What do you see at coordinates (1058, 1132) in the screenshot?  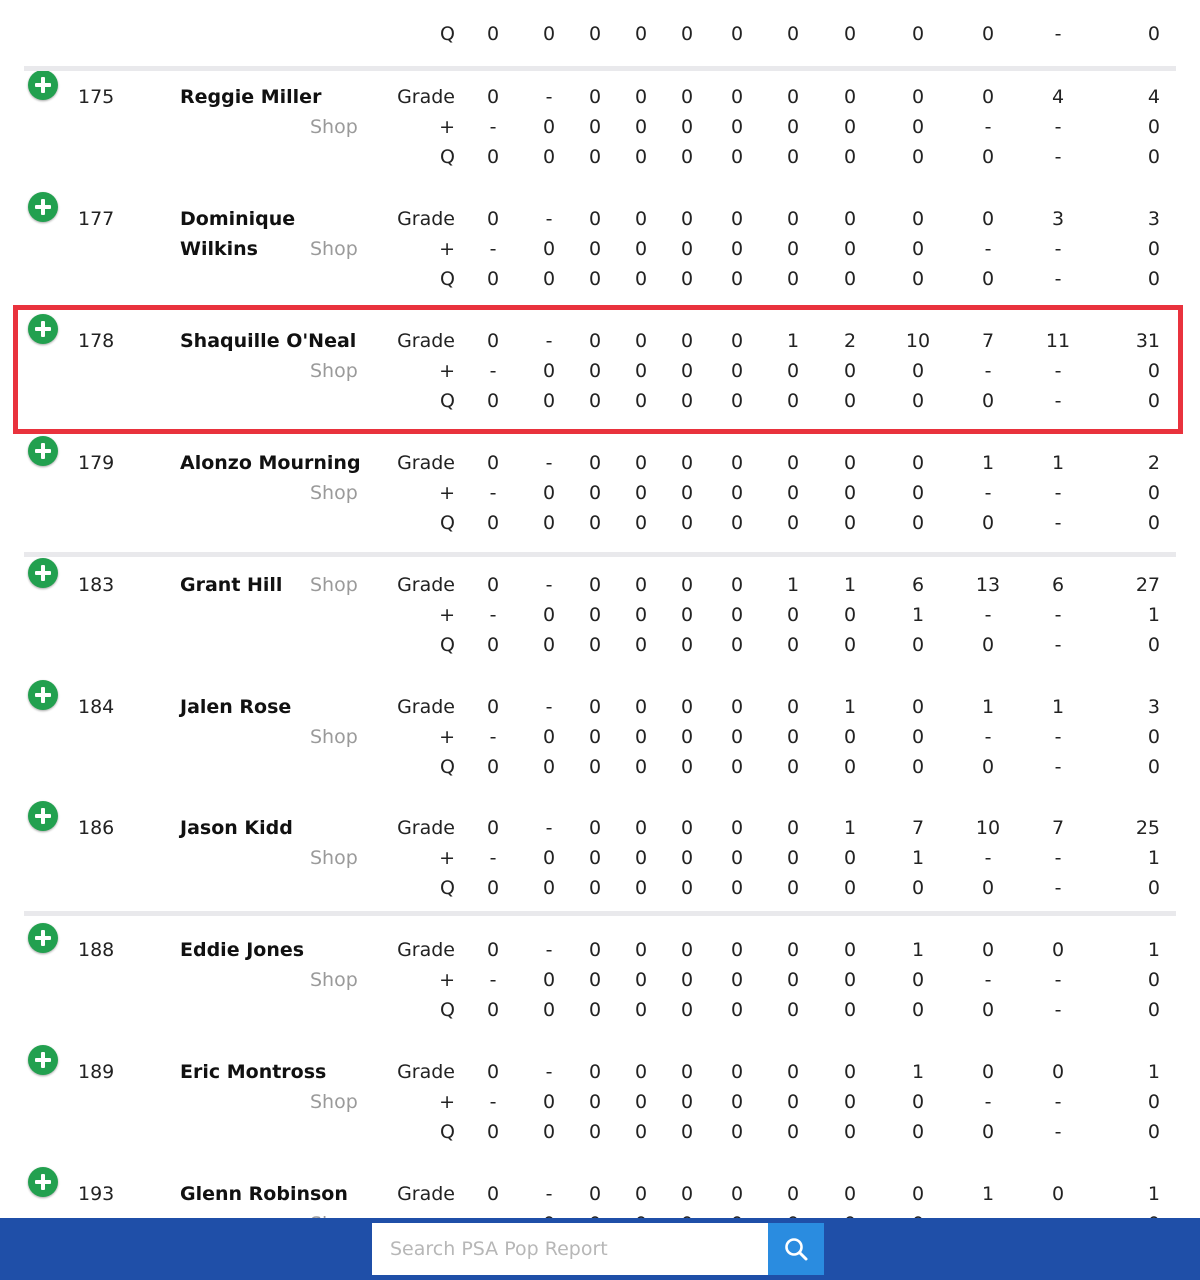 I see `q-cell: -` at bounding box center [1058, 1132].